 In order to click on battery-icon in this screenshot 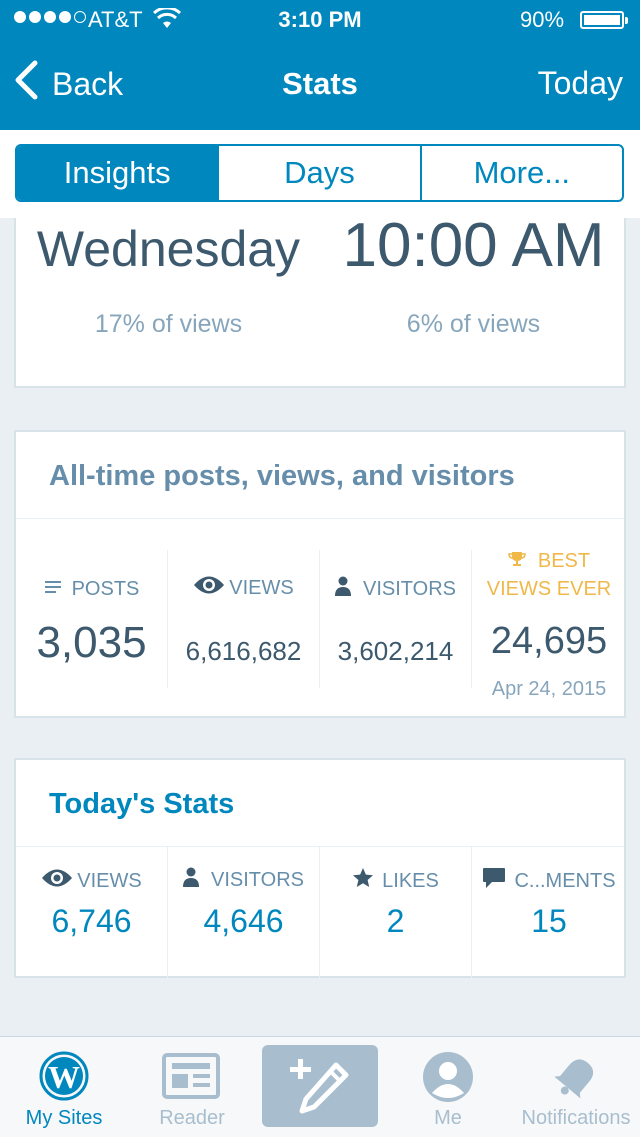, I will do `click(604, 20)`.